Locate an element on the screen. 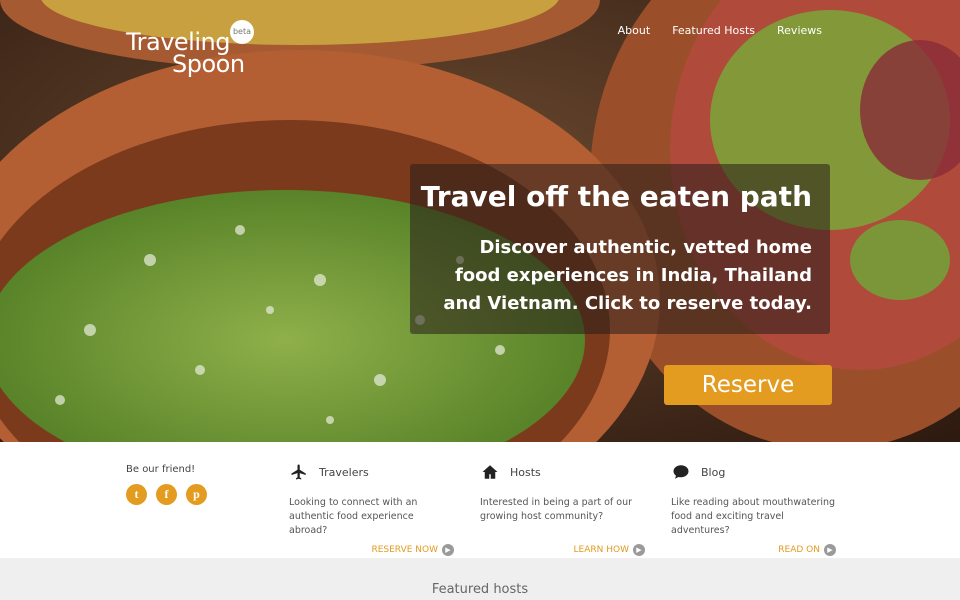  top-nav: About Featured Hosts Reviews is located at coordinates (720, 30).